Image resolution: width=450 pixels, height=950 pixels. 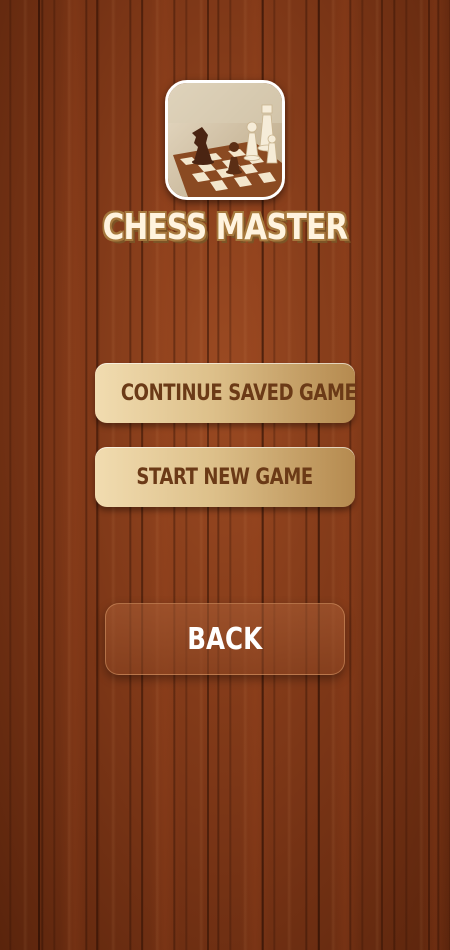 I want to click on start-new-game-label: START NEW GAME, so click(x=225, y=477).